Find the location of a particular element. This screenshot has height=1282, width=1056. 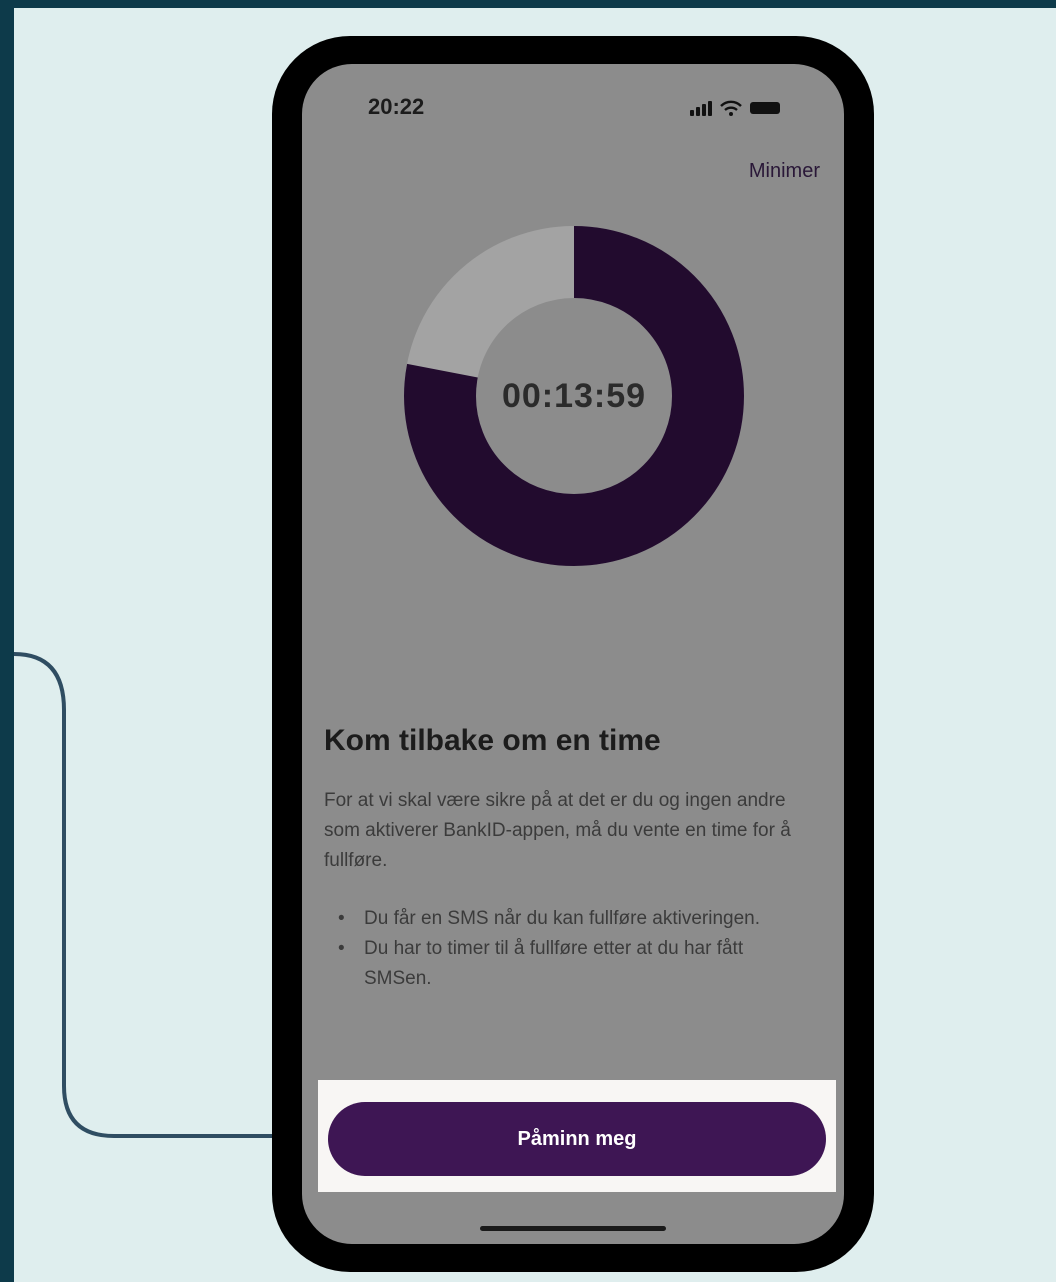

status-time: 20:22 is located at coordinates (396, 106).